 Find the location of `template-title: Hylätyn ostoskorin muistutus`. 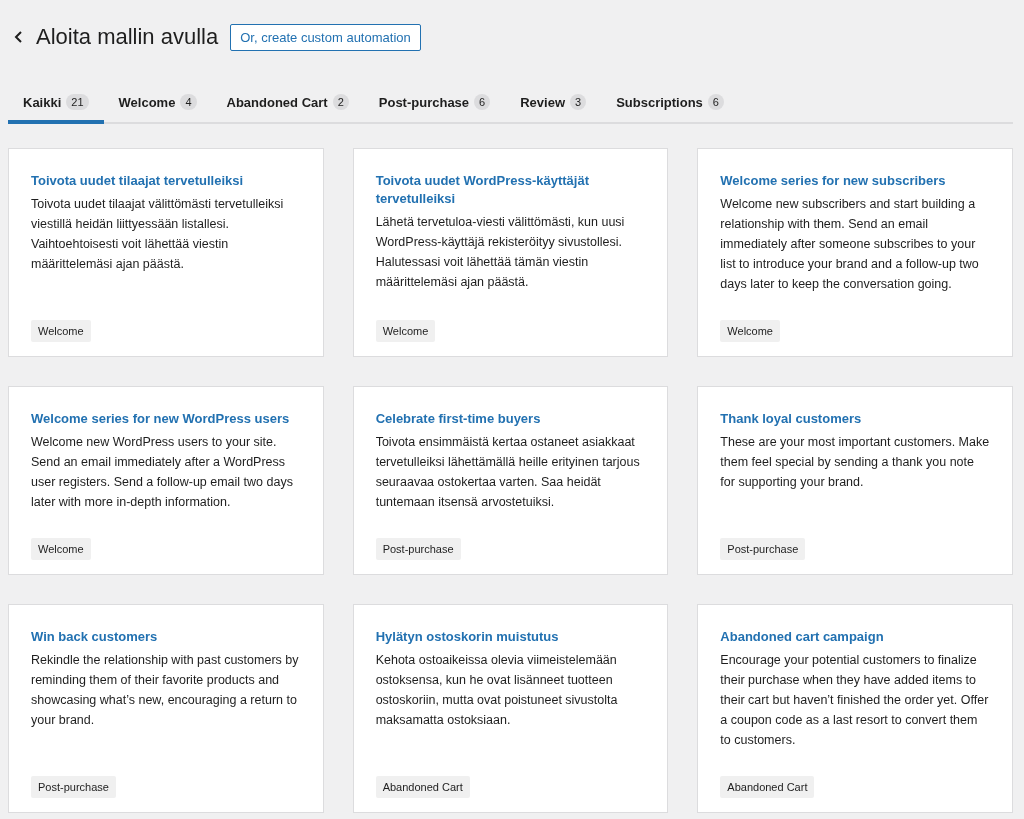

template-title: Hylätyn ostoskorin muistutus is located at coordinates (510, 637).